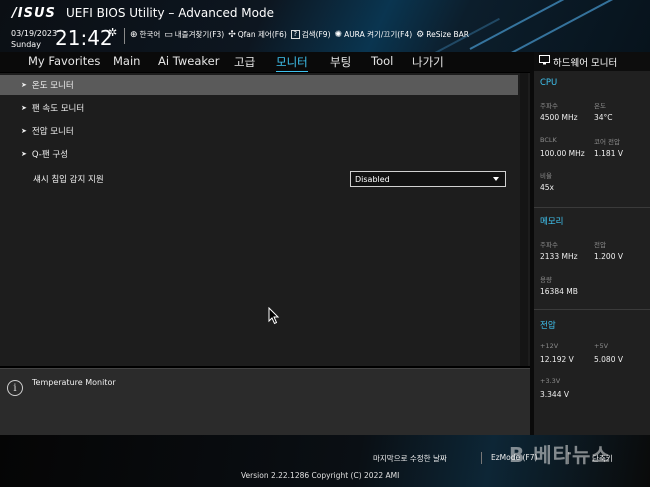  What do you see at coordinates (549, 83) in the screenshot?
I see `cpu-section-title: CPU` at bounding box center [549, 83].